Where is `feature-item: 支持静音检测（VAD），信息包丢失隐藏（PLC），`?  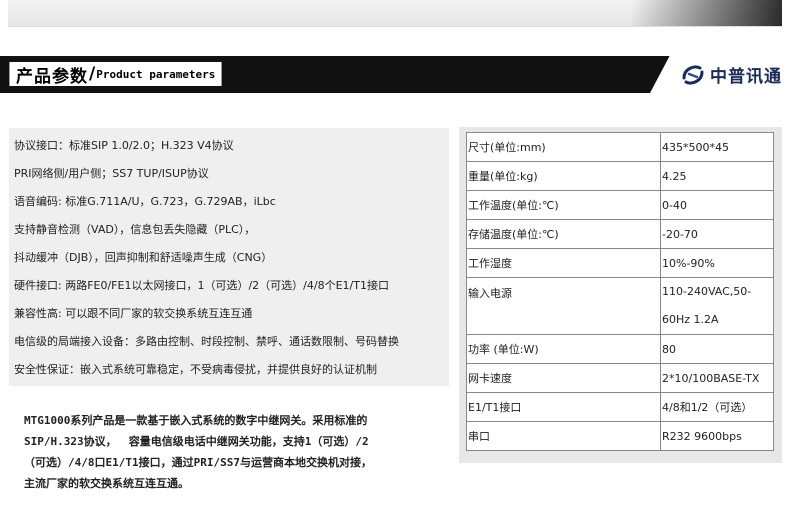 feature-item: 支持静音检测（VAD），信息包丢失隐藏（PLC）， is located at coordinates (135, 229).